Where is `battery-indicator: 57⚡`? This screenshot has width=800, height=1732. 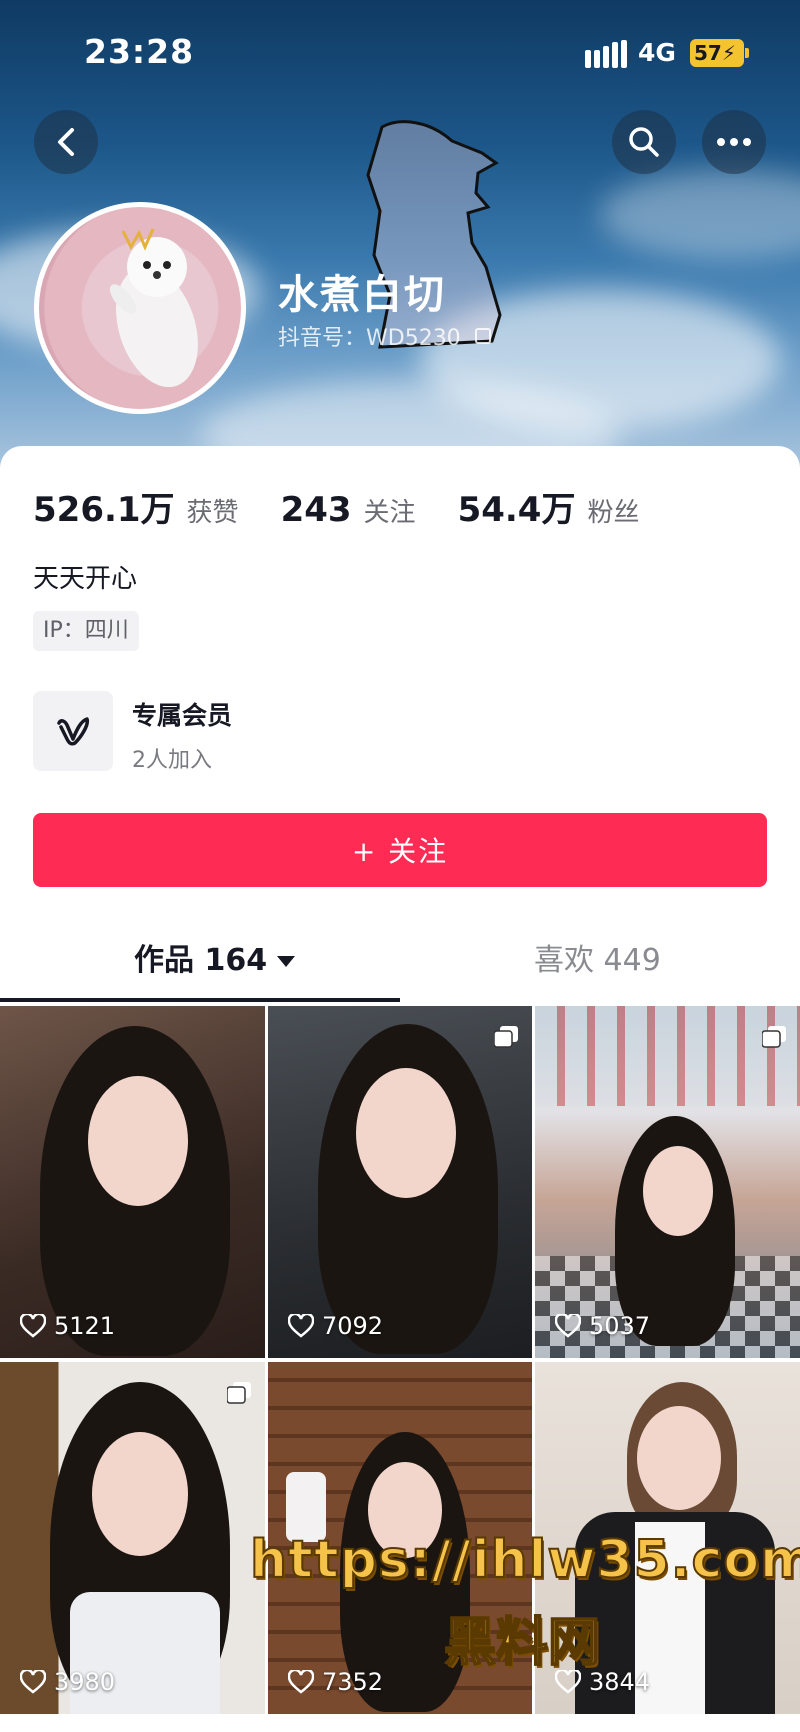 battery-indicator: 57⚡ is located at coordinates (719, 53).